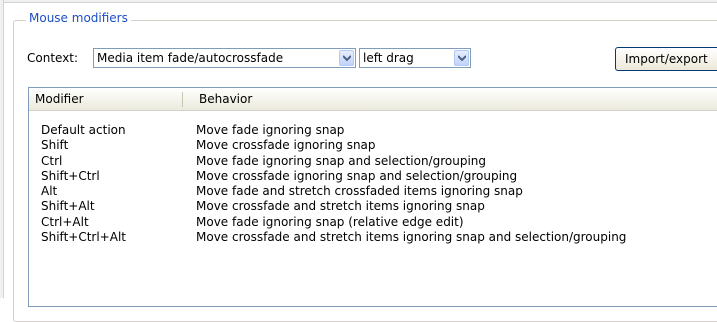 Image resolution: width=717 pixels, height=322 pixels. Describe the element at coordinates (53, 58) in the screenshot. I see `context-label: Context:` at that location.